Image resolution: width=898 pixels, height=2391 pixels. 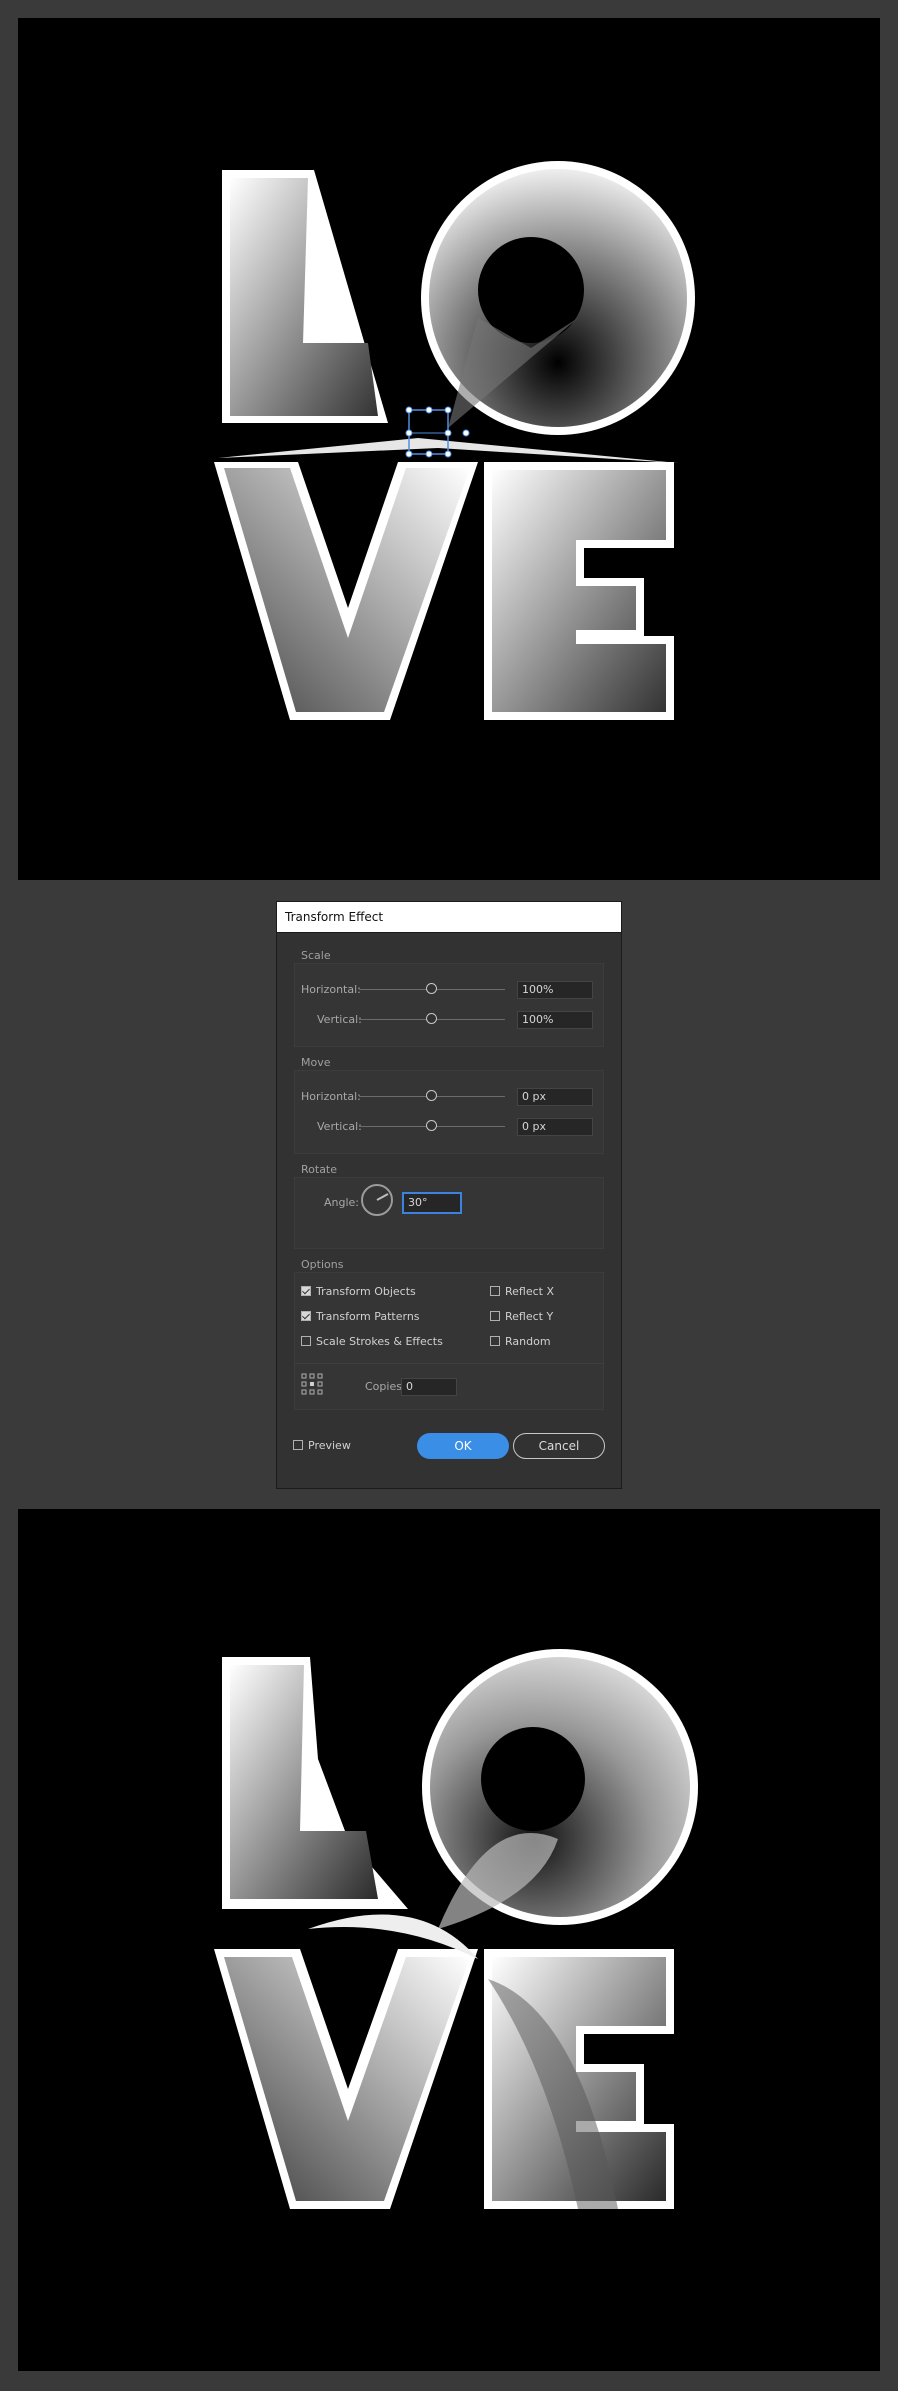 I want to click on move-vertical-label: Vertical:, so click(x=339, y=1126).